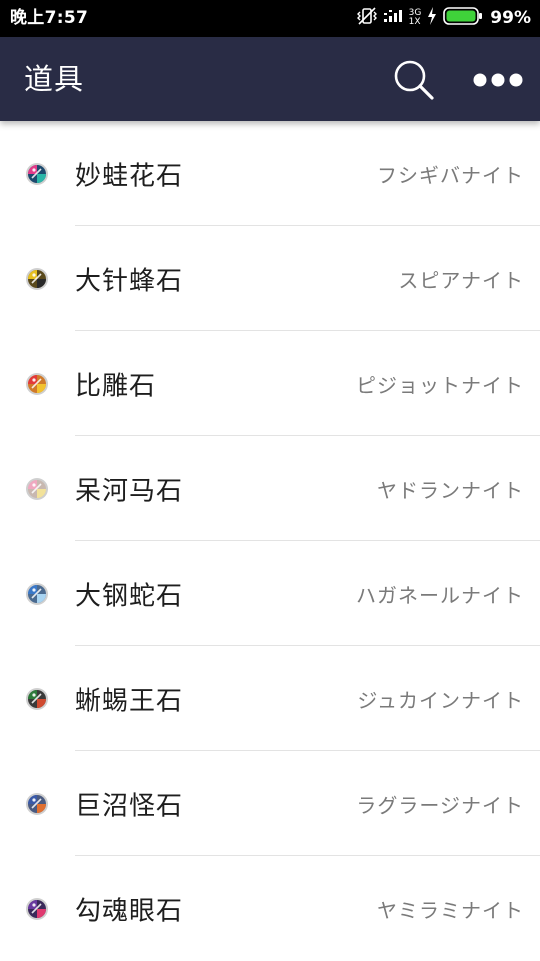 The image size is (540, 961). I want to click on page-title: 道具, so click(54, 79).